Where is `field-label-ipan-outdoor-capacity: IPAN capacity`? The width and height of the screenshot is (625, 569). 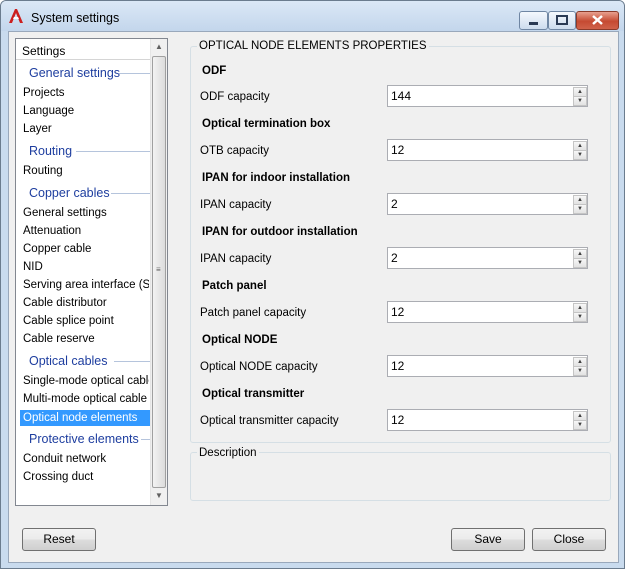
field-label-ipan-outdoor-capacity: IPAN capacity is located at coordinates (236, 259).